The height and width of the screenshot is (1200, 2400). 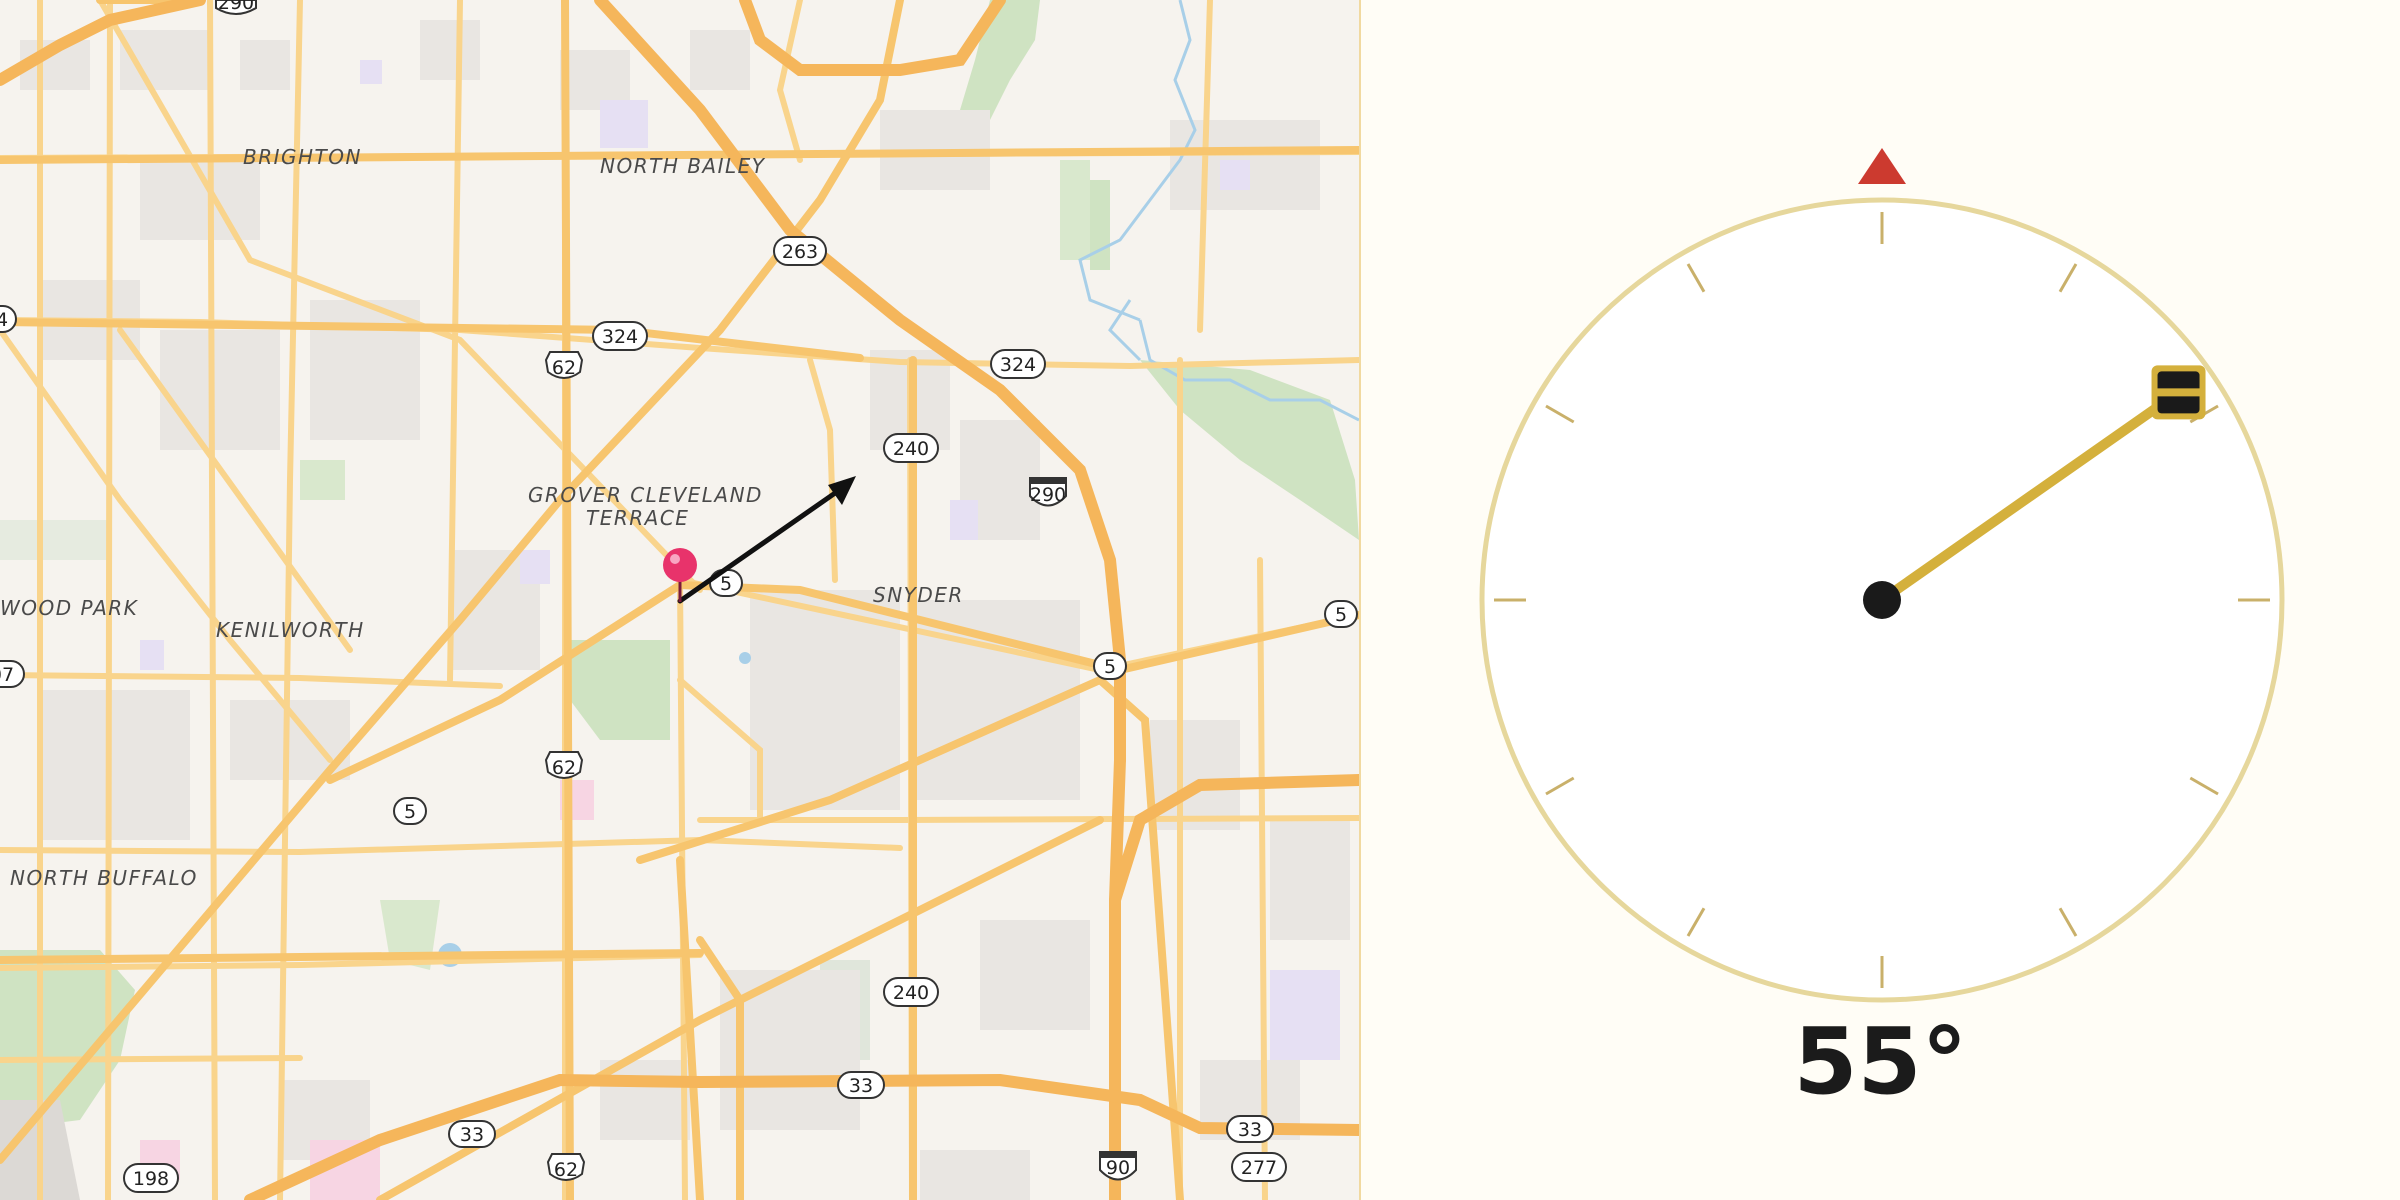 I want to click on place-label-north-bailey: NORTH BAILEY, so click(x=683, y=166).